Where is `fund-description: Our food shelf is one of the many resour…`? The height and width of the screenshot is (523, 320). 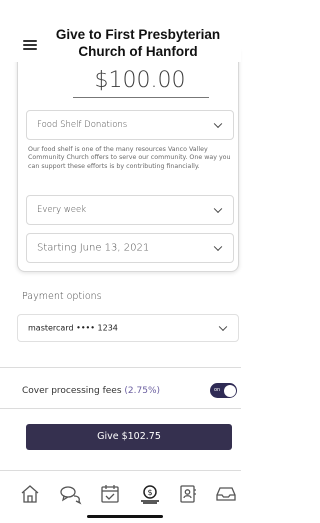 fund-description: Our food shelf is one of the many resour… is located at coordinates (129, 158).